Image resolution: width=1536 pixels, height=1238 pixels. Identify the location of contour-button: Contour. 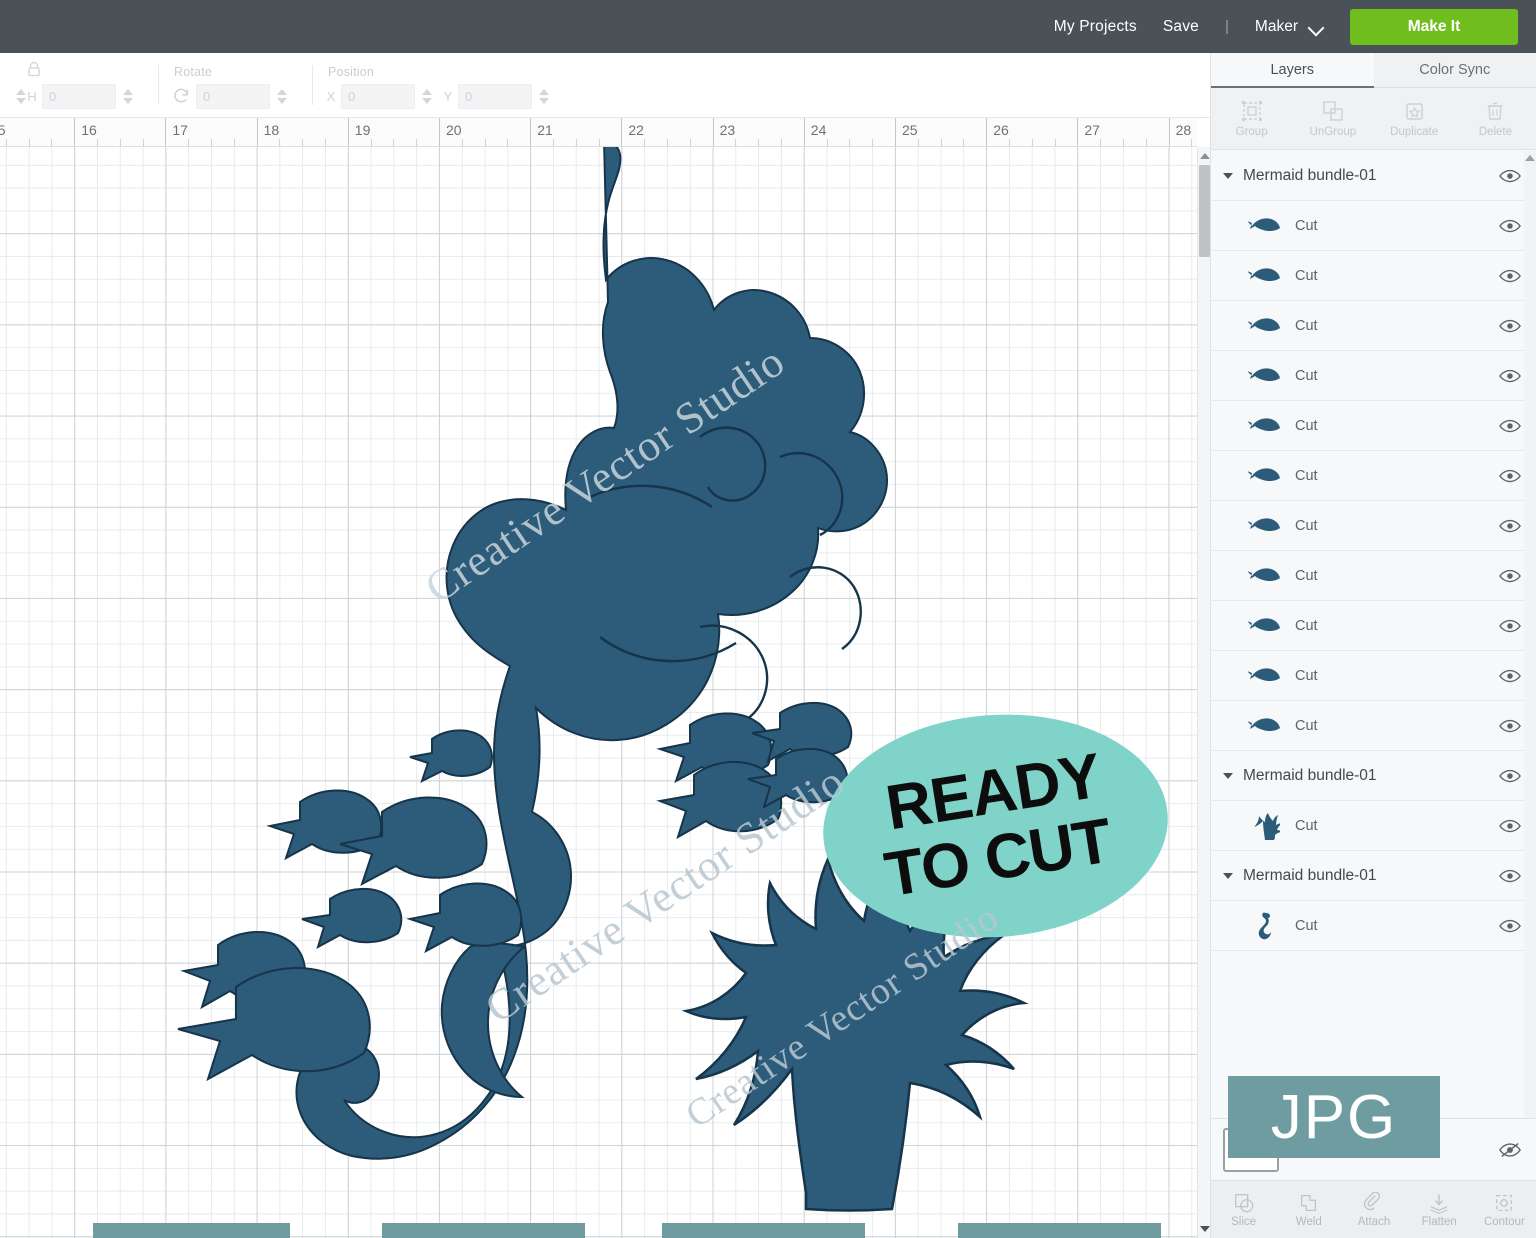
(1504, 1209).